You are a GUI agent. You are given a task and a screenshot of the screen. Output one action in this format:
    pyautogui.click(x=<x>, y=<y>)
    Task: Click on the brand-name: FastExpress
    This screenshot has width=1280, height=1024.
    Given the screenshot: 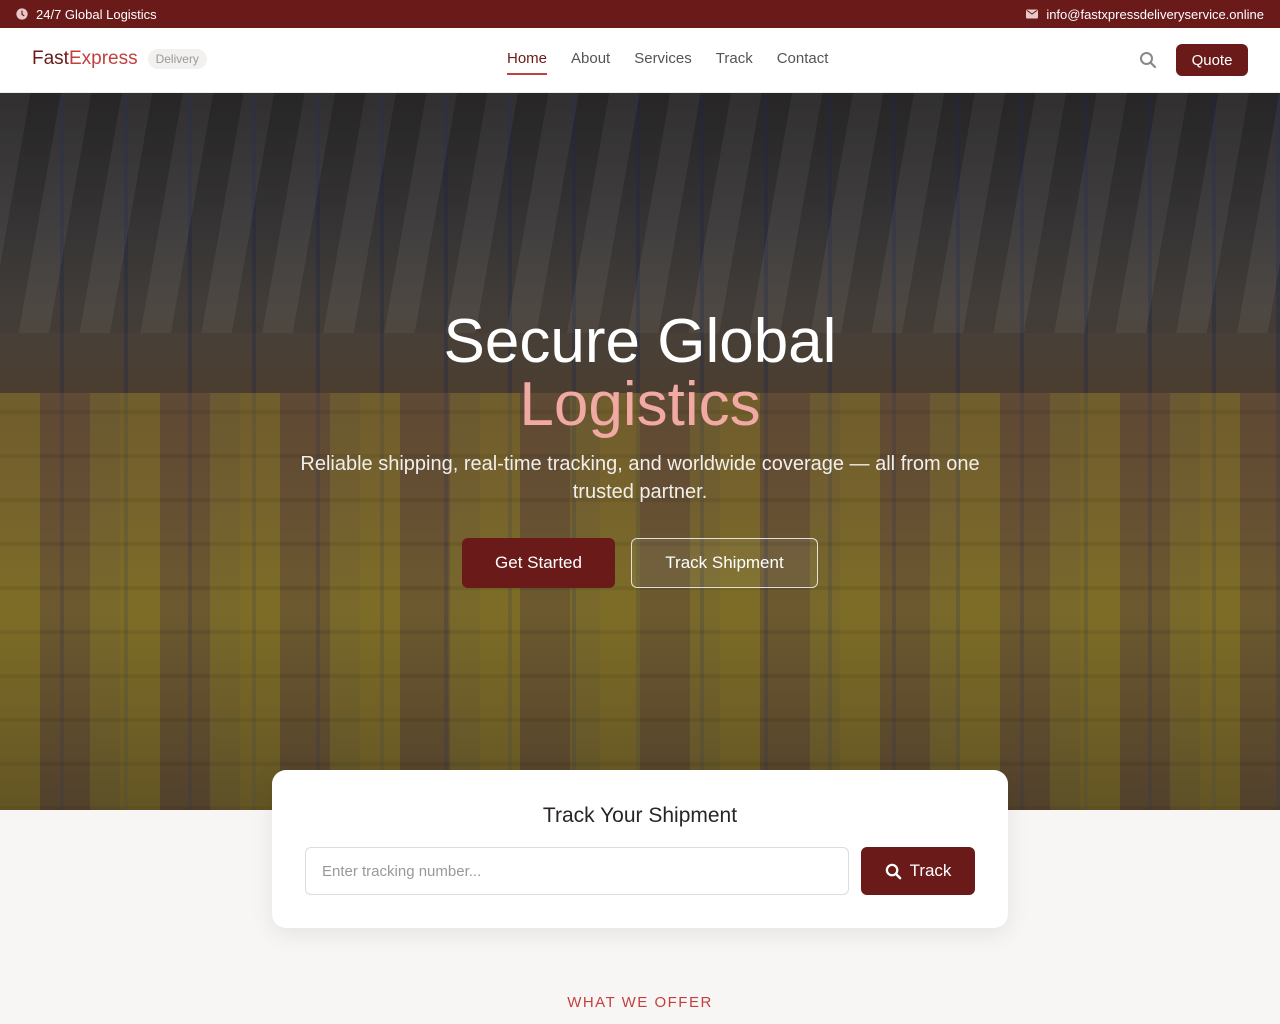 What is the action you would take?
    pyautogui.click(x=85, y=58)
    